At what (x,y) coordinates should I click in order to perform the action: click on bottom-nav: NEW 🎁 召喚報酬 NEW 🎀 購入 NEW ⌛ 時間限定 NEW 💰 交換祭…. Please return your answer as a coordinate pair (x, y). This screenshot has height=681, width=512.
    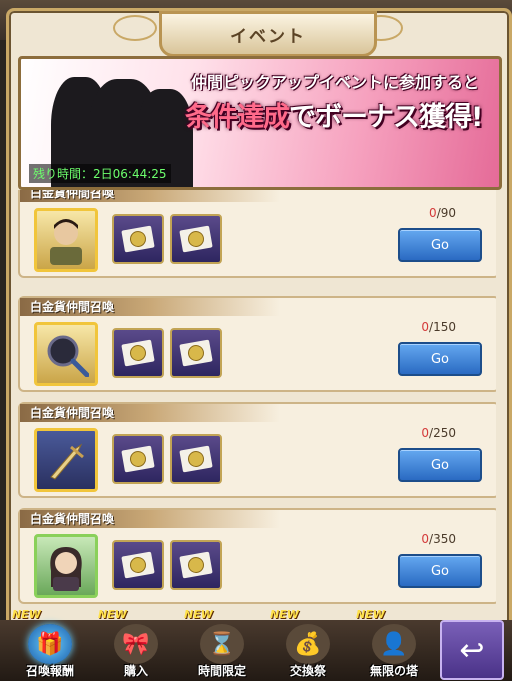
    Looking at the image, I should click on (256, 644).